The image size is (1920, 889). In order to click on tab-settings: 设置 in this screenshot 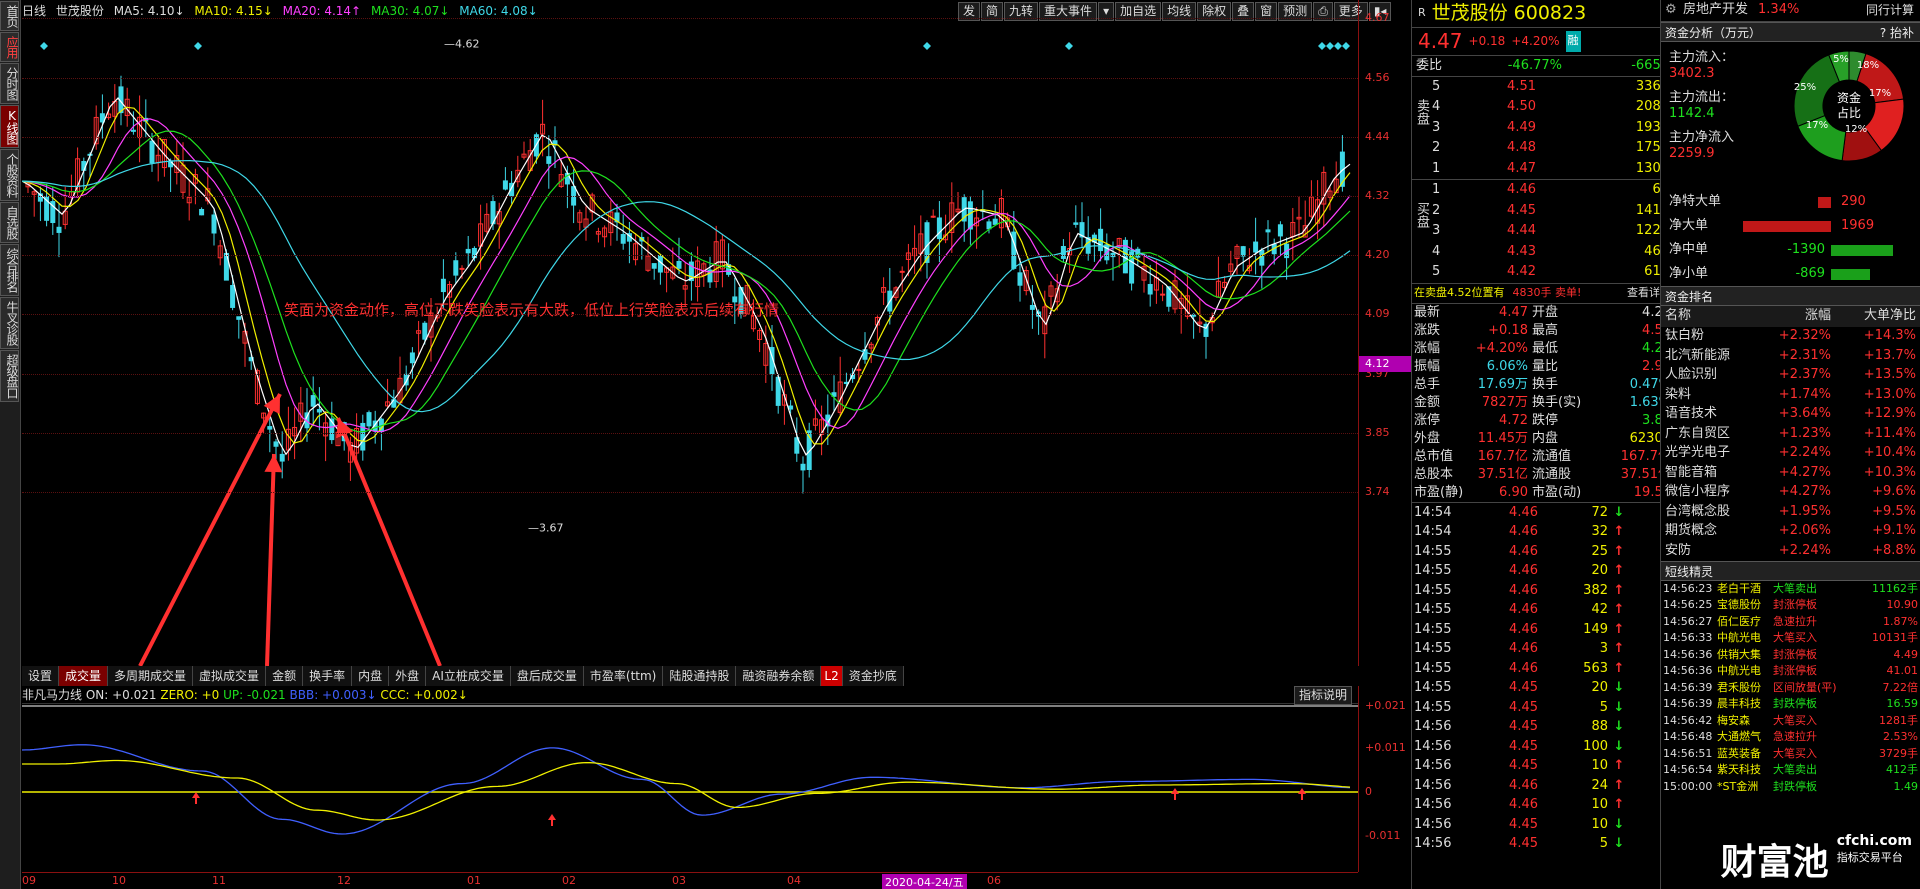, I will do `click(41, 676)`.